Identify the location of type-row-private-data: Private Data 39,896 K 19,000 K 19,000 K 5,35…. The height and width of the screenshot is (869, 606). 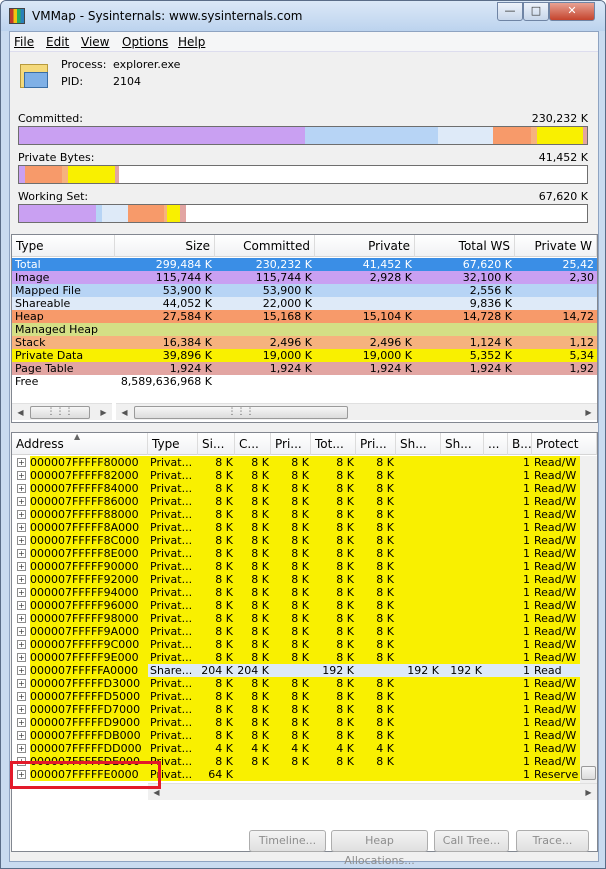
(304, 355).